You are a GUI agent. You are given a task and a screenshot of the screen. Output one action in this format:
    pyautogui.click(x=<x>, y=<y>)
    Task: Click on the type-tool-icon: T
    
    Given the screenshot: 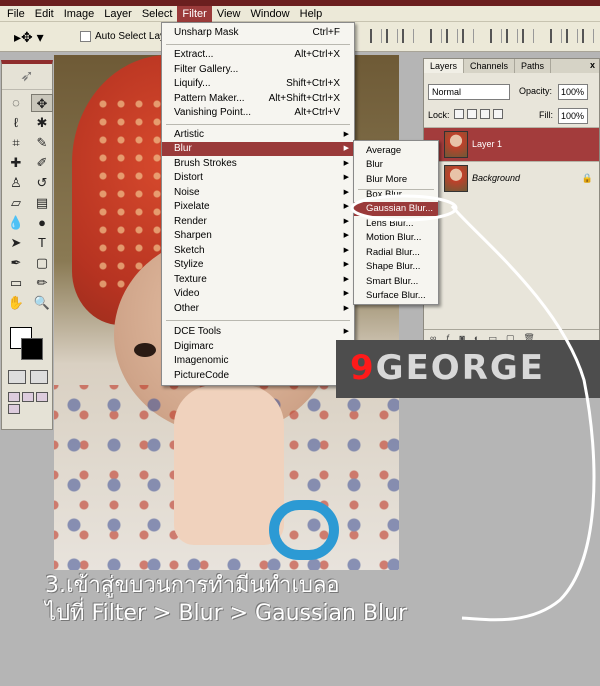 What is the action you would take?
    pyautogui.click(x=42, y=243)
    